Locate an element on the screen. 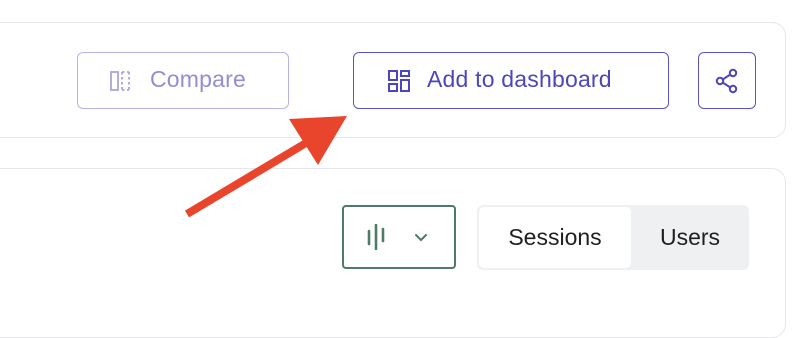  compare-label: Compare is located at coordinates (198, 79).